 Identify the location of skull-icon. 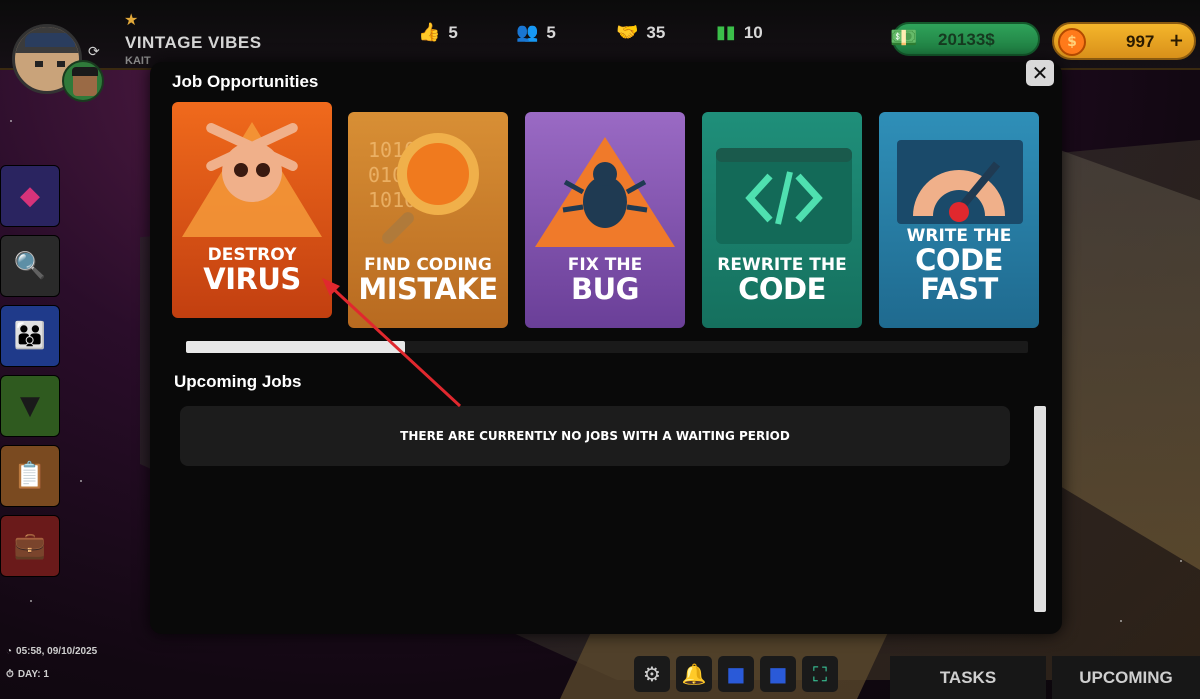
(252, 179).